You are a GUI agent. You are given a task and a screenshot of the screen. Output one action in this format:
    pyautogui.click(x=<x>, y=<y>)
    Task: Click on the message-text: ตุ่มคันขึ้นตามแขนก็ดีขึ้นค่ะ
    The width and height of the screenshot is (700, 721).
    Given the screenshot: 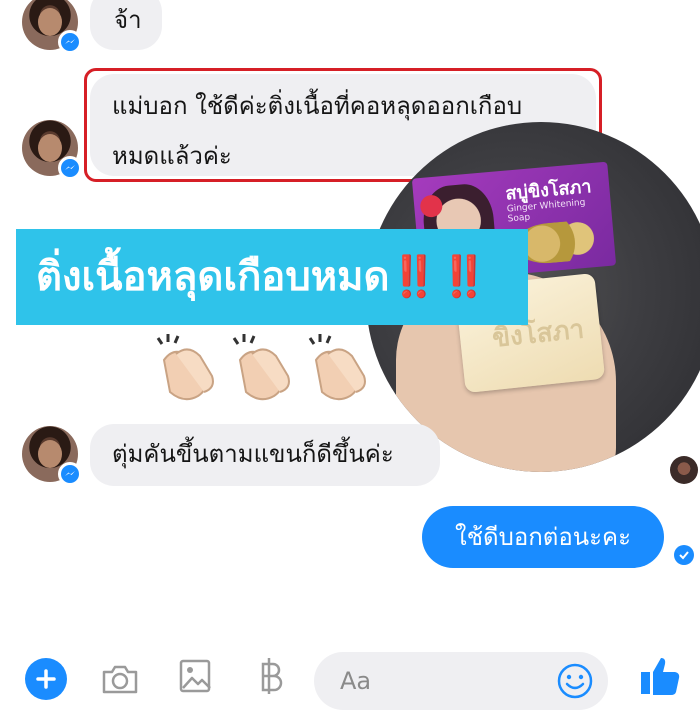 What is the action you would take?
    pyautogui.click(x=253, y=454)
    